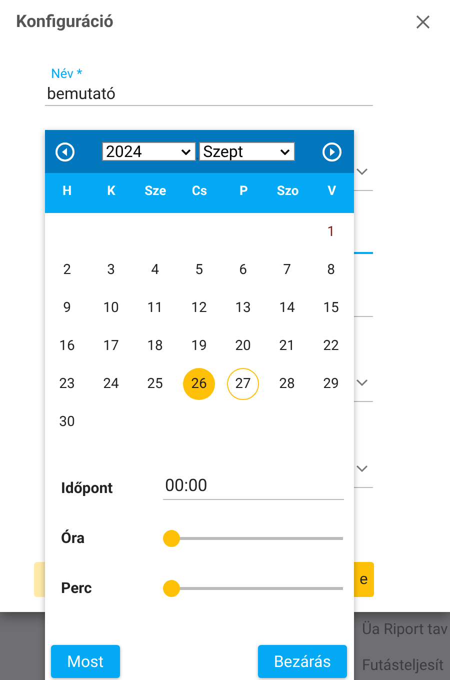 This screenshot has width=450, height=680. What do you see at coordinates (67, 308) in the screenshot?
I see `calendar-day: 9` at bounding box center [67, 308].